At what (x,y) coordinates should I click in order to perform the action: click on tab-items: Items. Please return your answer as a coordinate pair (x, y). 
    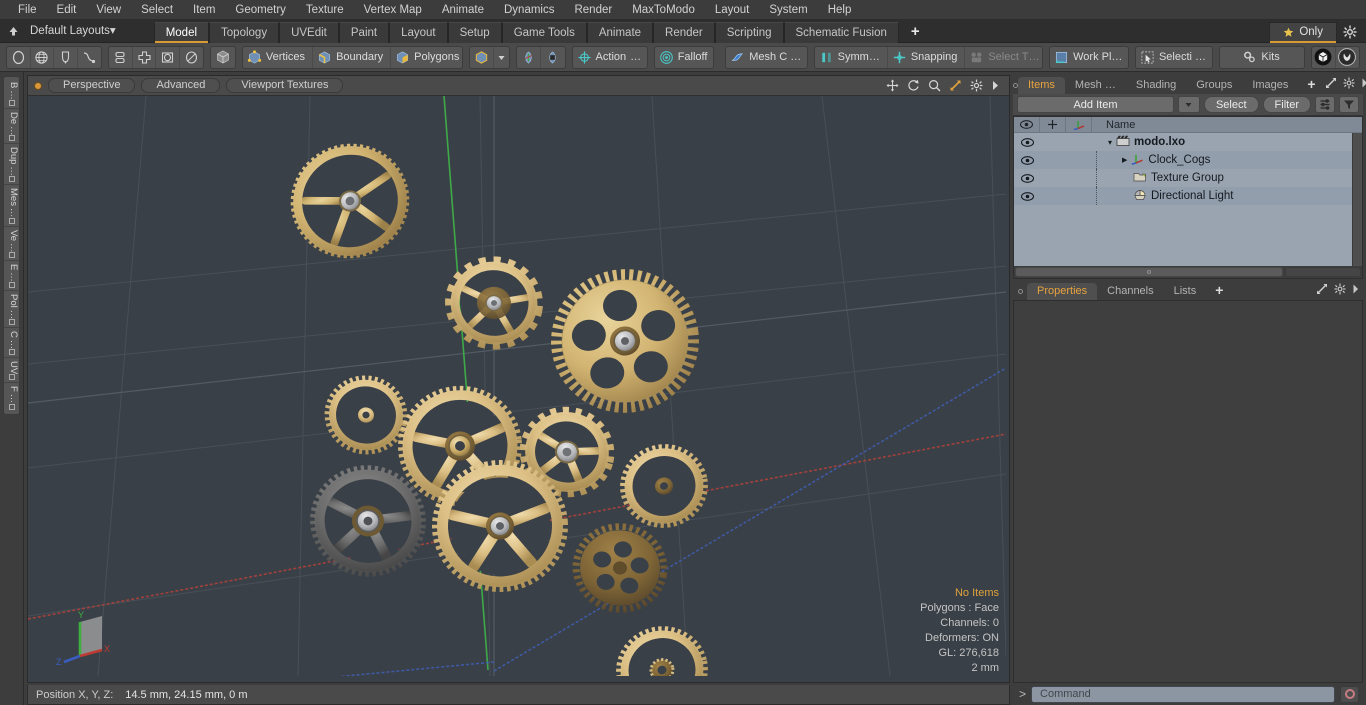
    Looking at the image, I should click on (1041, 85).